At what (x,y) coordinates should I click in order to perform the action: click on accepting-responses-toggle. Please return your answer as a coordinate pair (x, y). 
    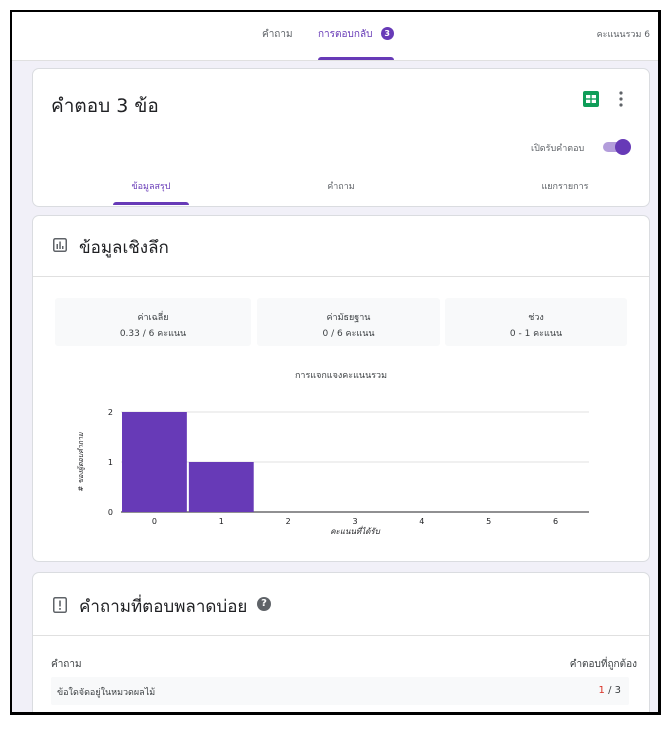
    Looking at the image, I should click on (616, 147).